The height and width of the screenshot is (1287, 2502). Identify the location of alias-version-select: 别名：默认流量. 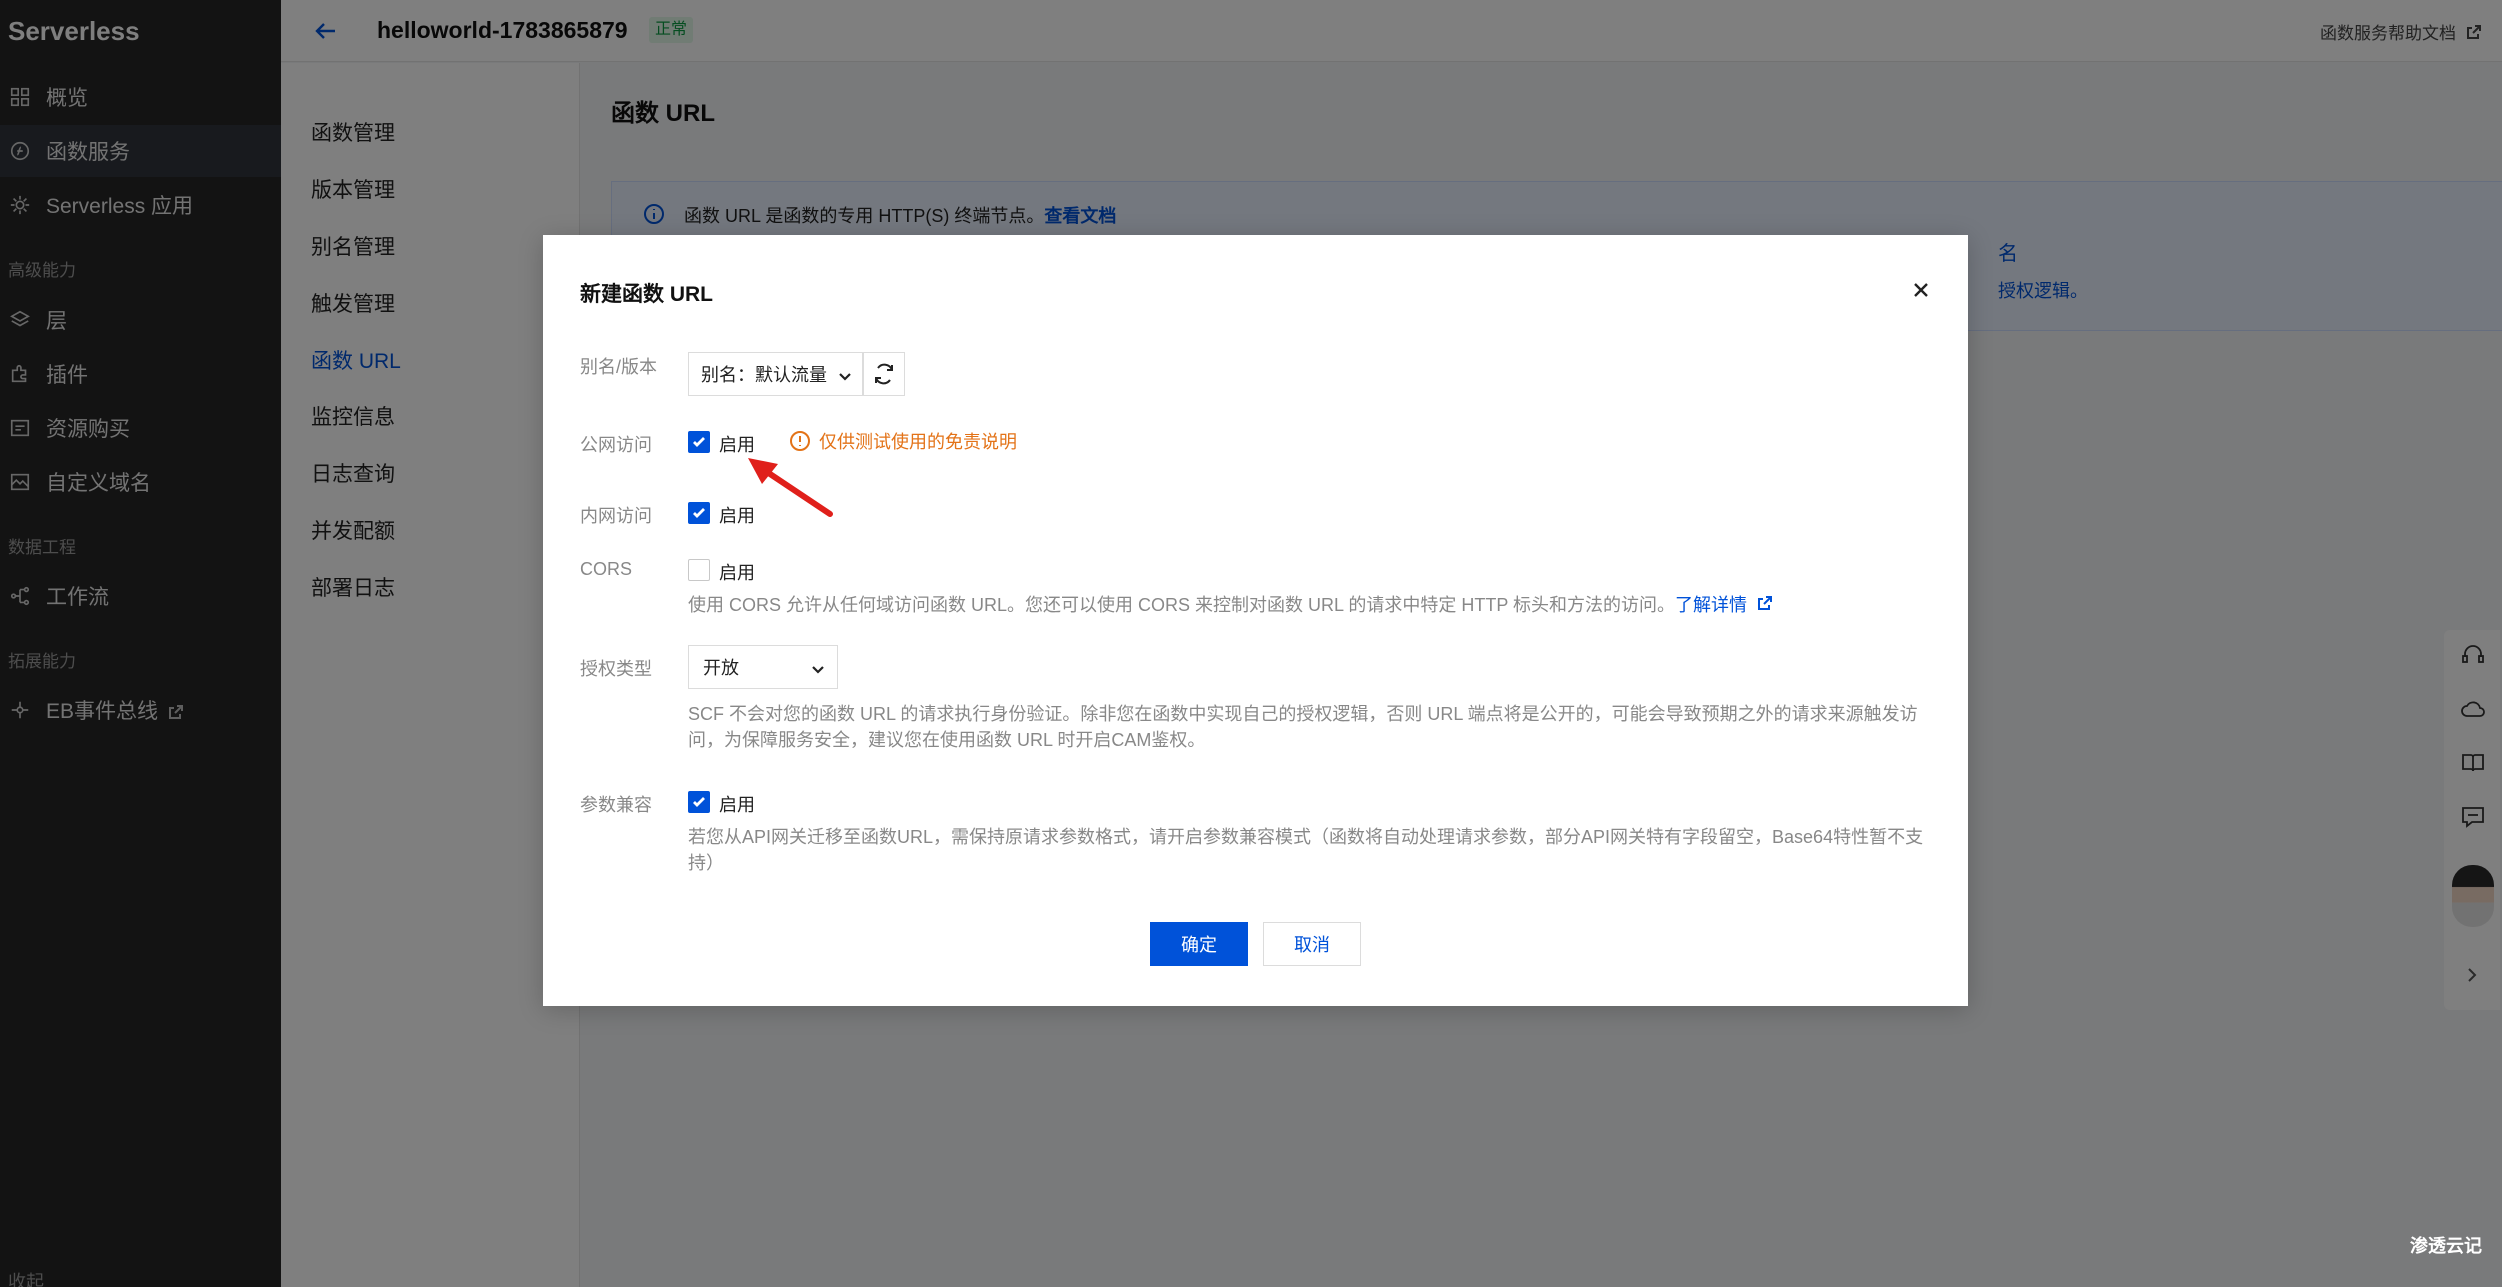
(775, 374).